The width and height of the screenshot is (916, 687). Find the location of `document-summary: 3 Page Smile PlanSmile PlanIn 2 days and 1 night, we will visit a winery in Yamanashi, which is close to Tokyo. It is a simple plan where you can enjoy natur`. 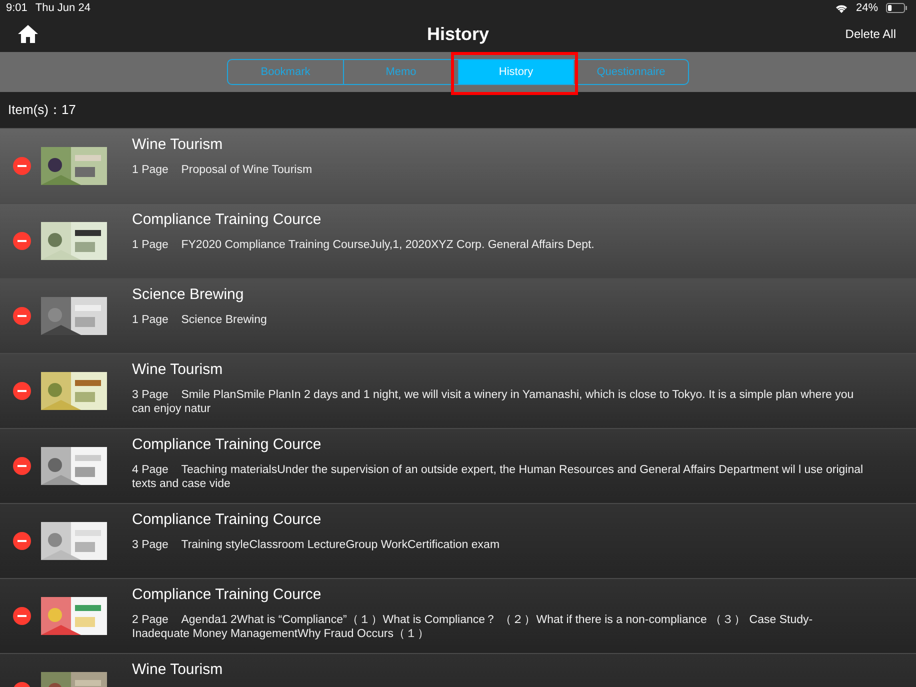

document-summary: 3 Page Smile PlanSmile PlanIn 2 days and 1 night, we will visit a winery in Yamanashi, which is close to Tokyo. It is a simple plan where you can enjoy natur is located at coordinates (493, 402).